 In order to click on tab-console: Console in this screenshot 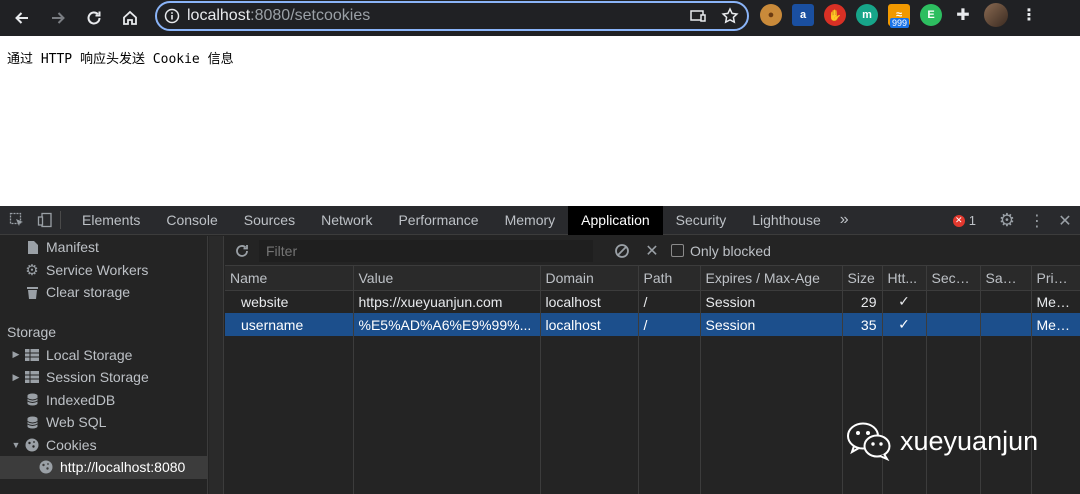, I will do `click(191, 220)`.